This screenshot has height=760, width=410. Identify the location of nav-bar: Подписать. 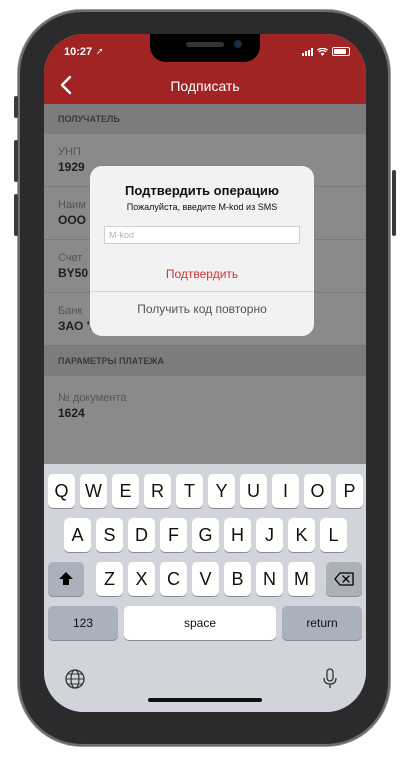
(205, 86).